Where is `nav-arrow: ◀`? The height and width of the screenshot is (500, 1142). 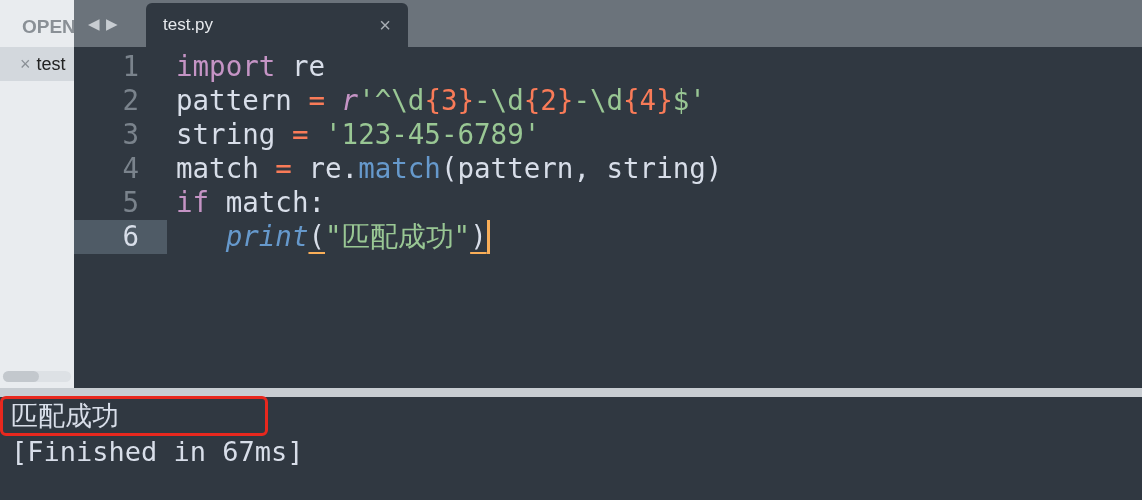 nav-arrow: ◀ is located at coordinates (94, 23).